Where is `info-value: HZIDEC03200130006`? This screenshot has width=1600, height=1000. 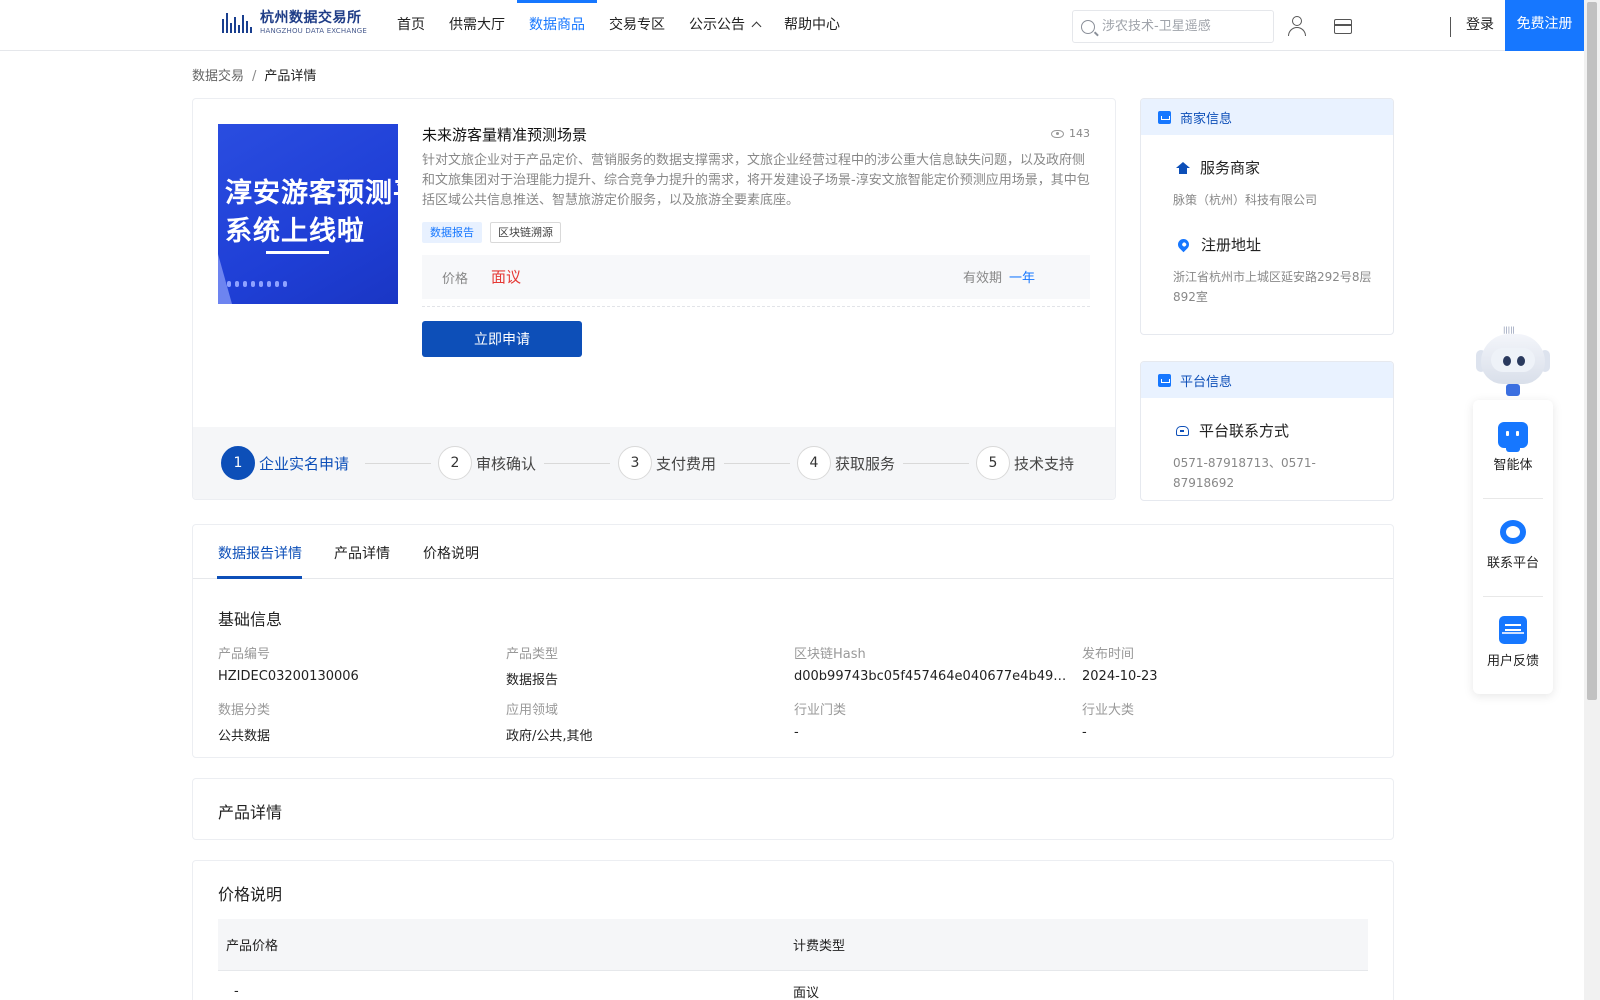 info-value: HZIDEC03200130006 is located at coordinates (288, 676).